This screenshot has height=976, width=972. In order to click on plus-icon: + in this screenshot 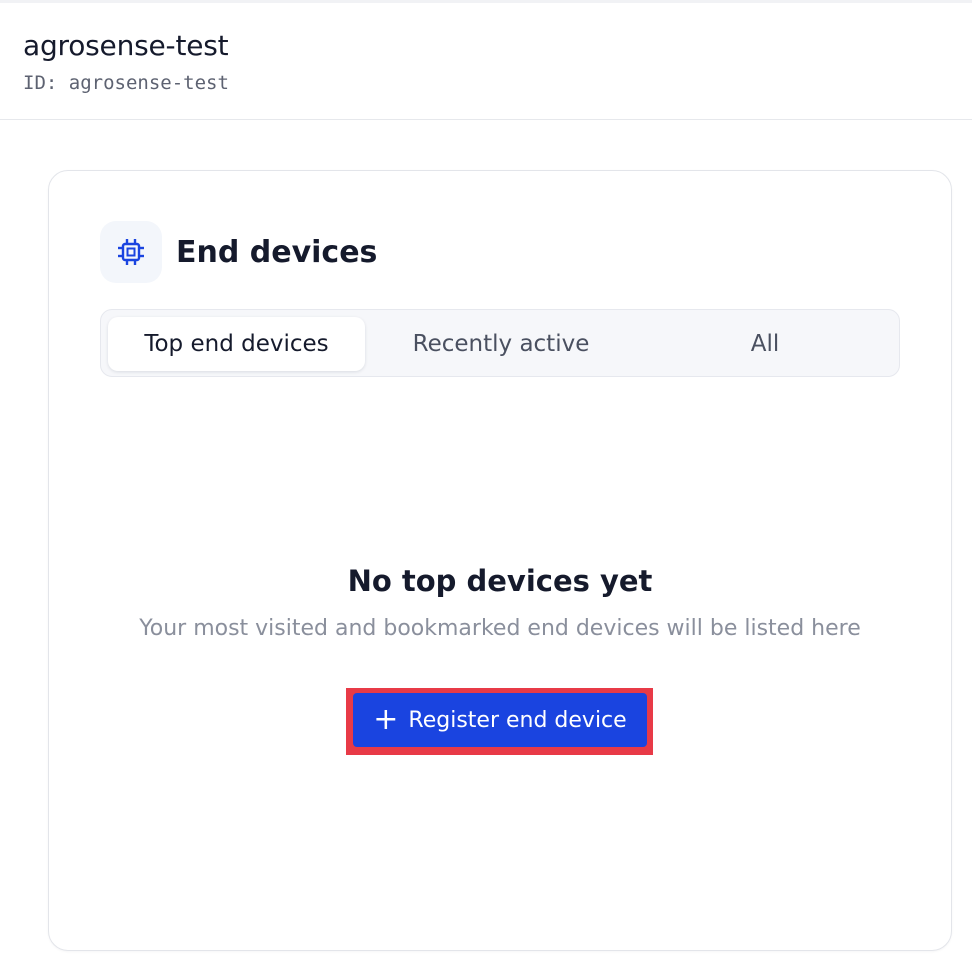, I will do `click(386, 719)`.